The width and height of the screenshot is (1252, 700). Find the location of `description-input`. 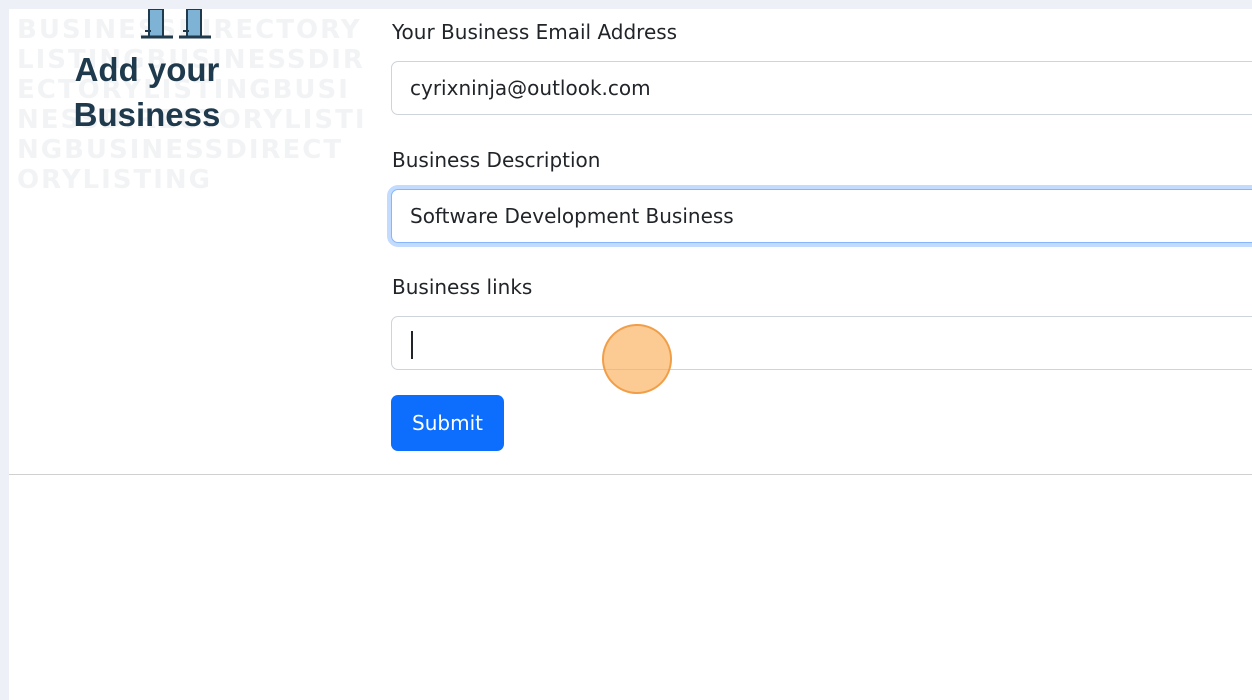

description-input is located at coordinates (830, 216).